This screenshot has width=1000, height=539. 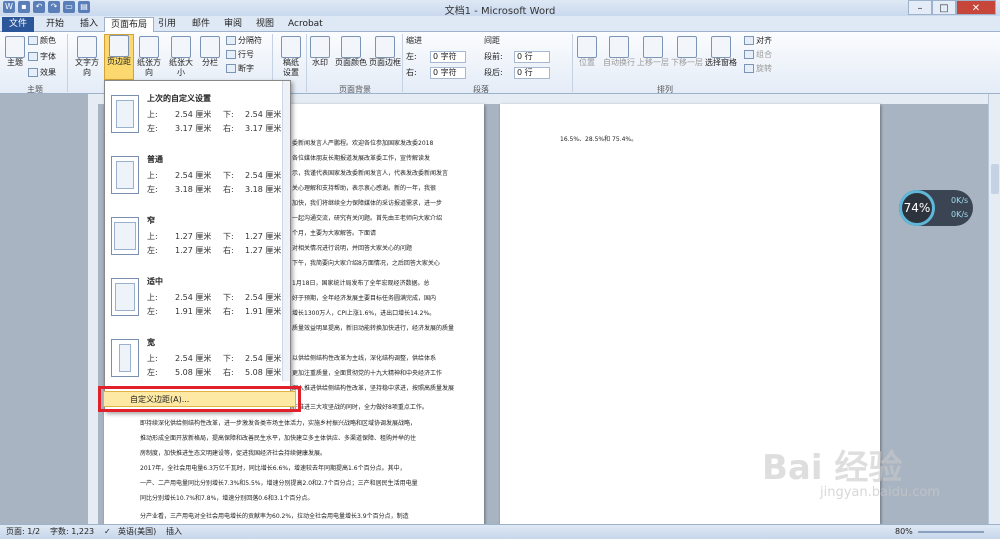 I want to click on margin-preset-1: 普通 上: 2.54 厘米 下: 2.54 厘米 左: 3.18 厘米 右: 3.18 厘米, so click(x=198, y=179).